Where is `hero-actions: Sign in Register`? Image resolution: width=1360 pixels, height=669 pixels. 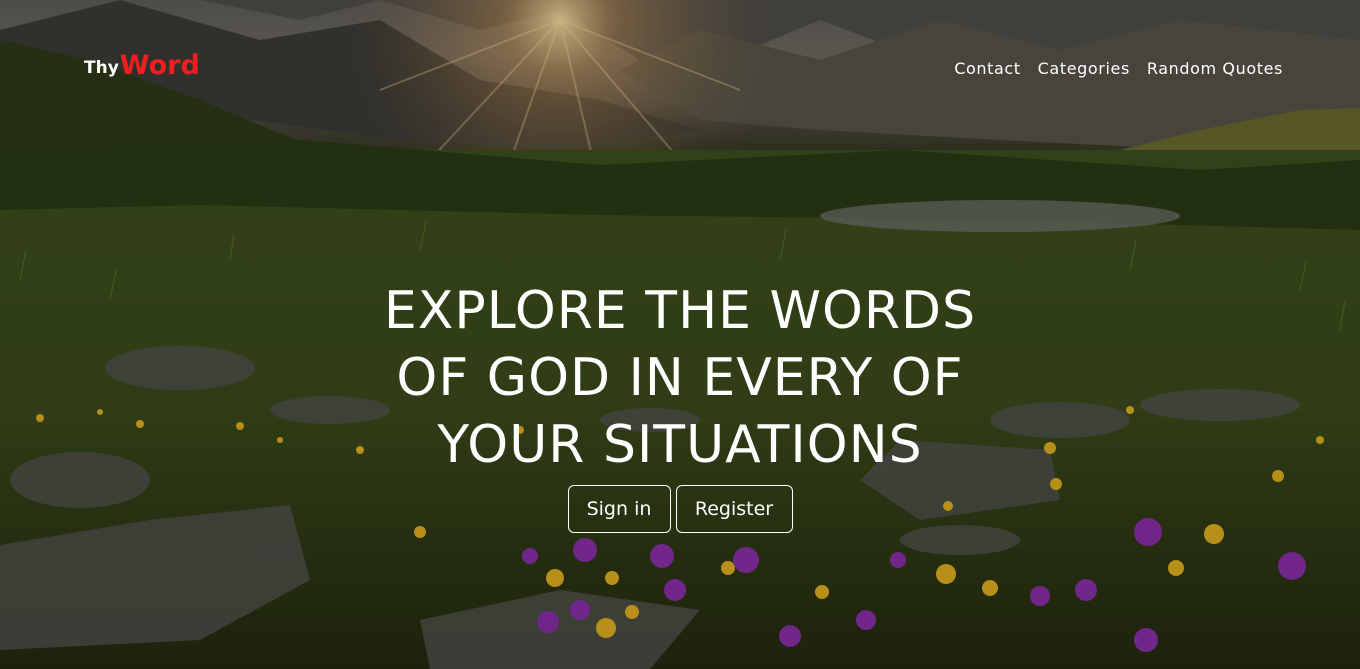 hero-actions: Sign in Register is located at coordinates (680, 509).